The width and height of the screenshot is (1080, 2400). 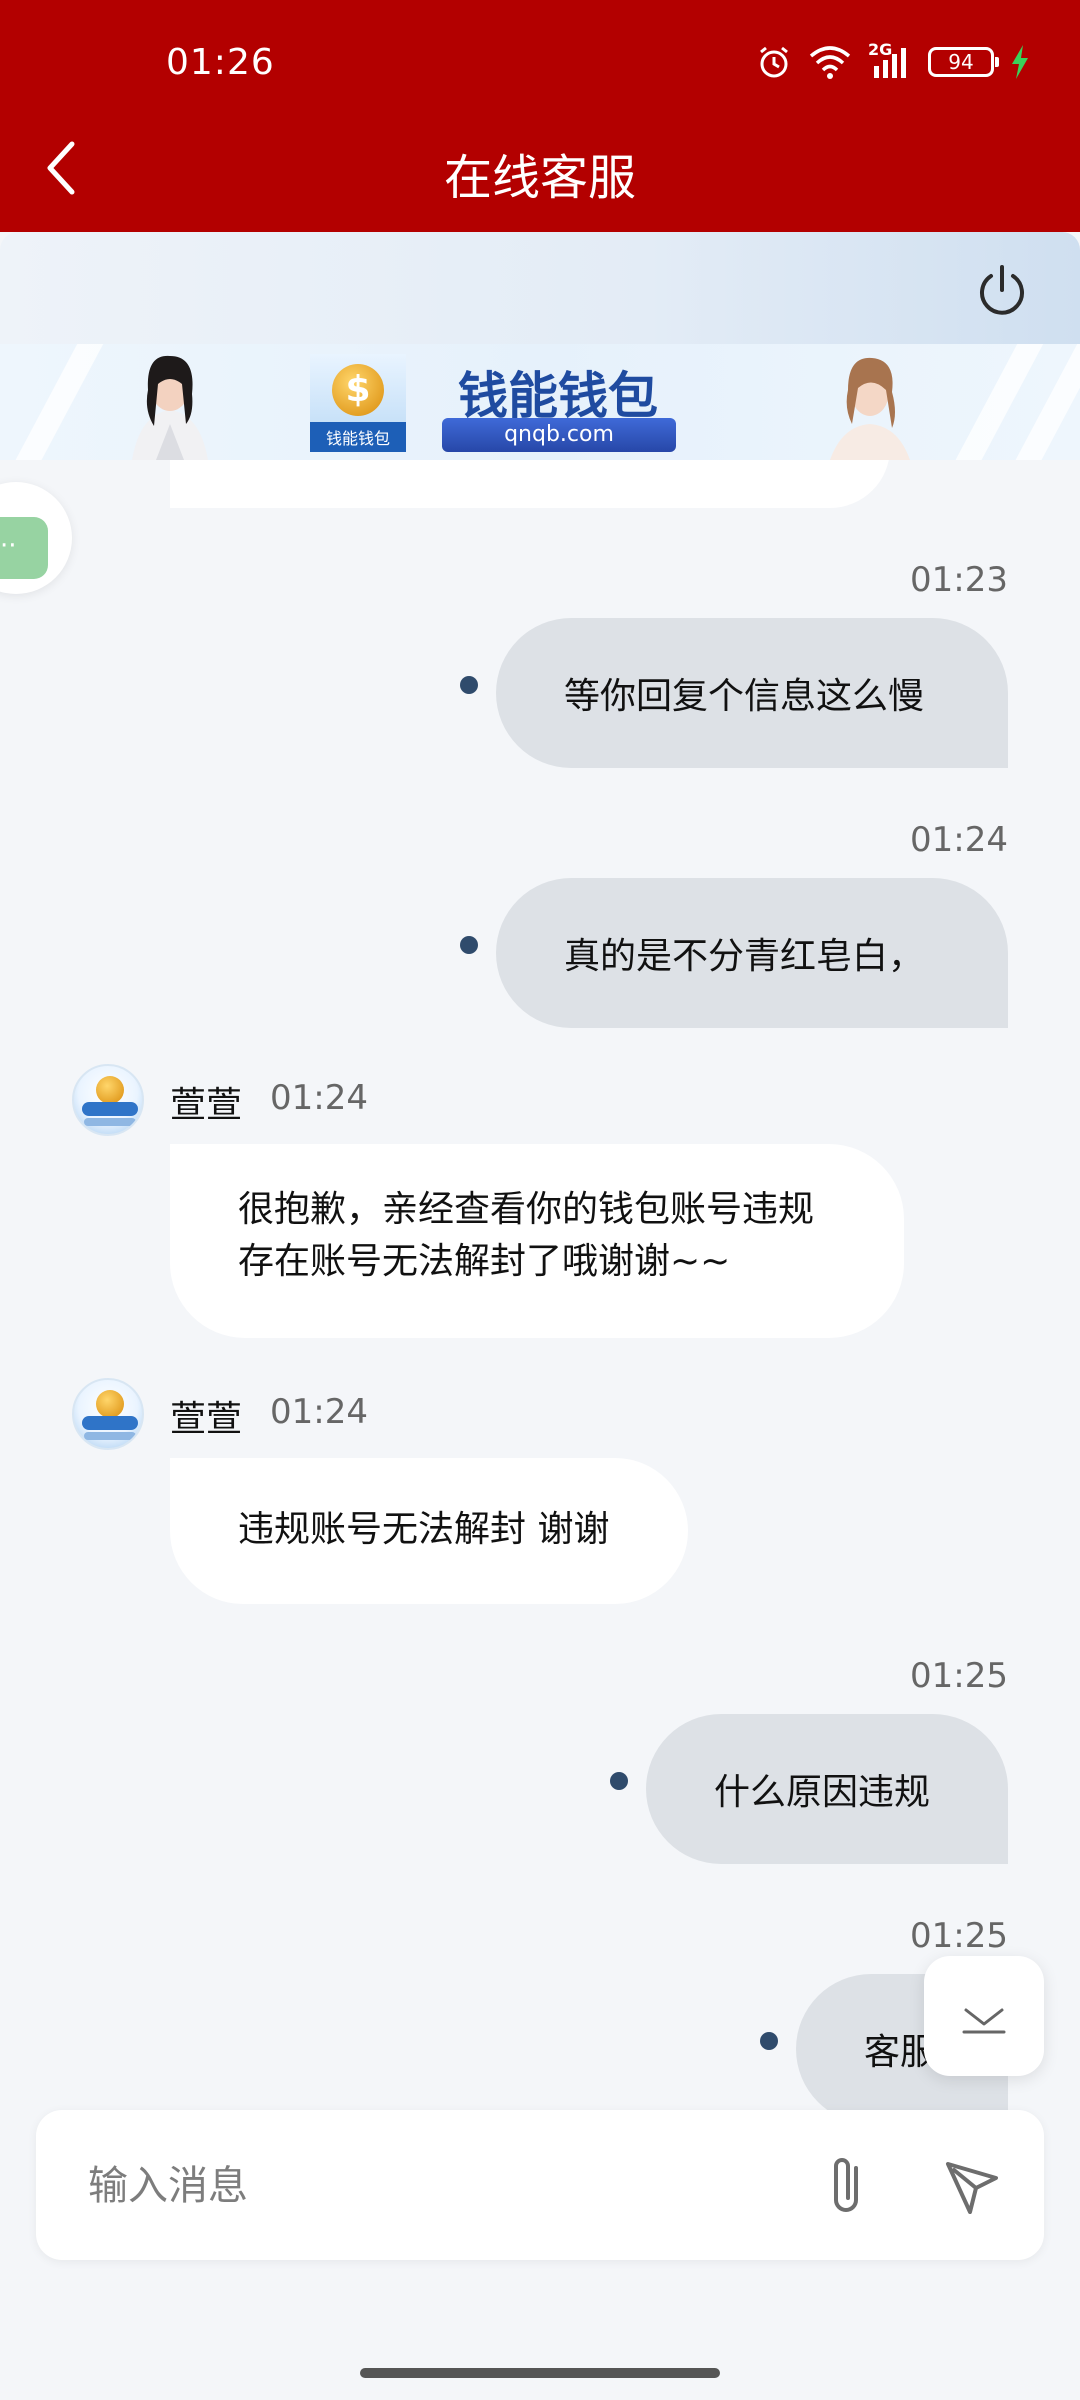 What do you see at coordinates (358, 437) in the screenshot?
I see `logo-text: 钱能钱包` at bounding box center [358, 437].